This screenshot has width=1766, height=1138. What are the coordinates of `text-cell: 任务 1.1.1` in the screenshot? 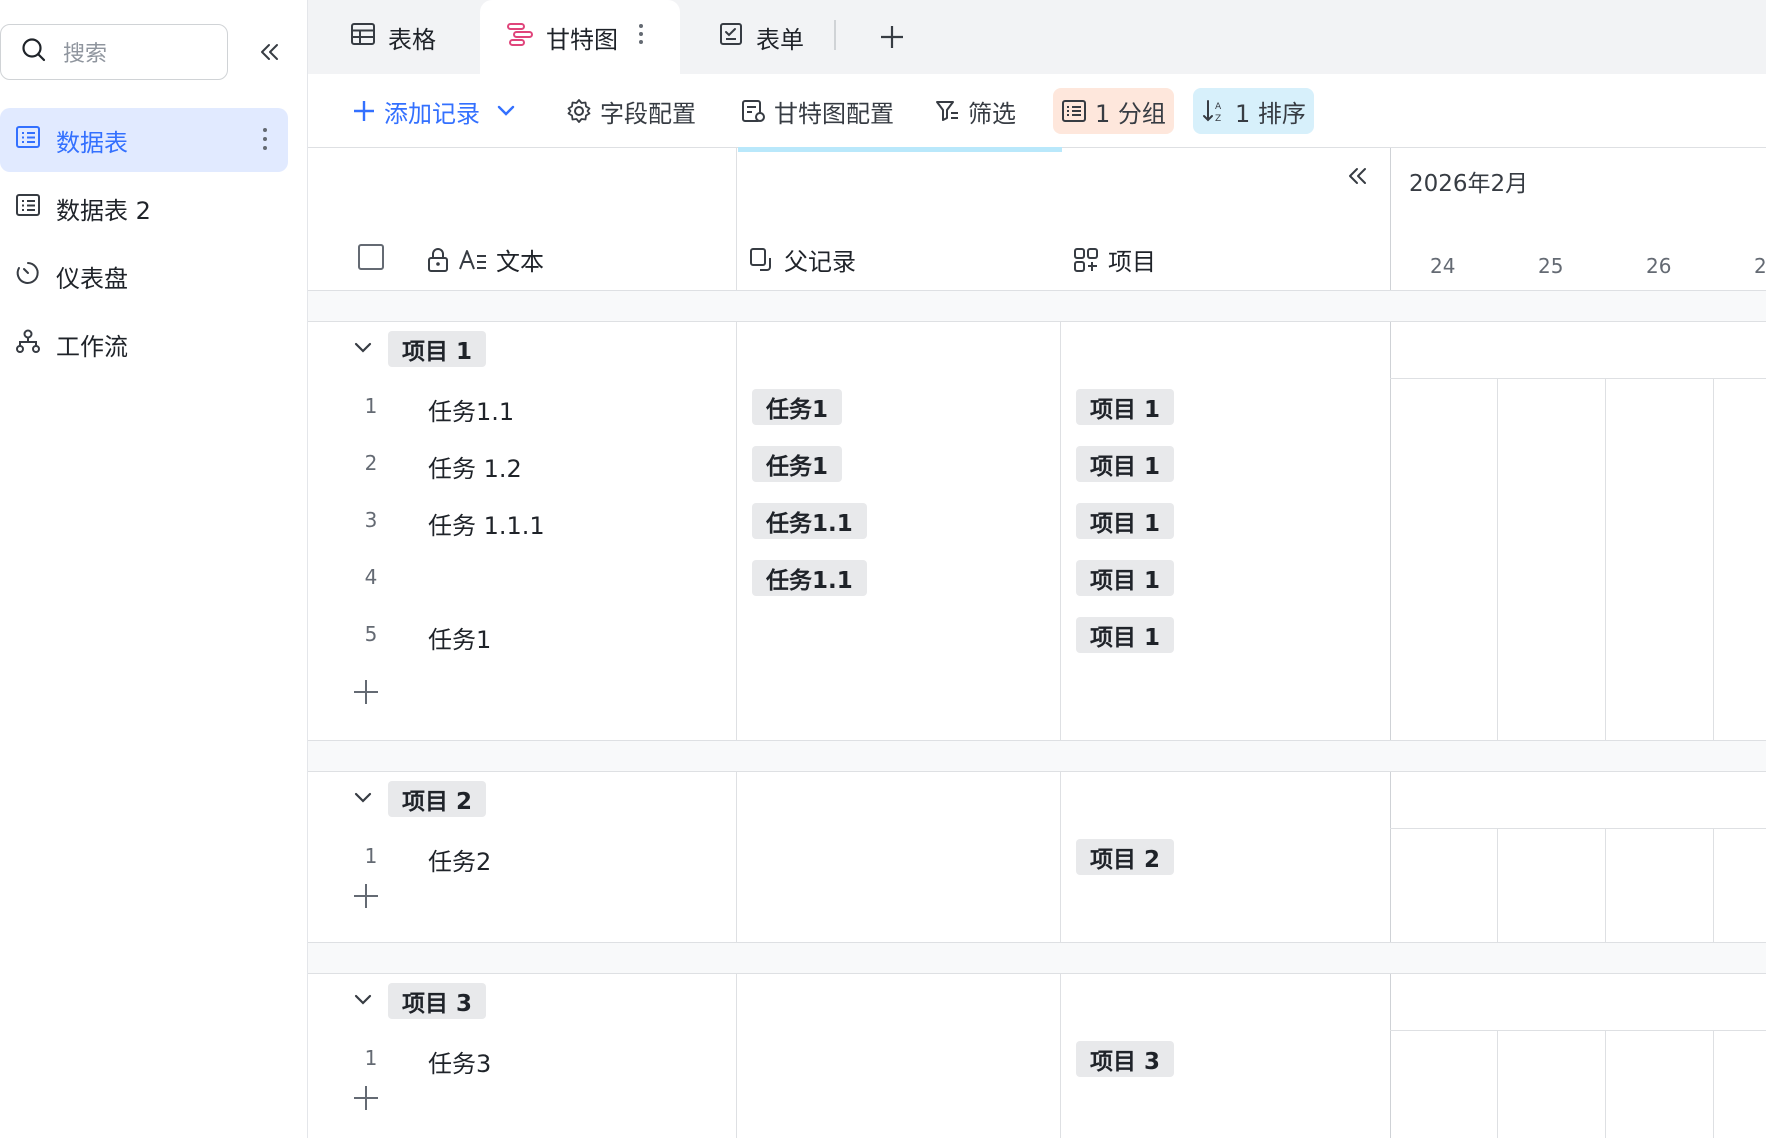 It's located at (486, 523).